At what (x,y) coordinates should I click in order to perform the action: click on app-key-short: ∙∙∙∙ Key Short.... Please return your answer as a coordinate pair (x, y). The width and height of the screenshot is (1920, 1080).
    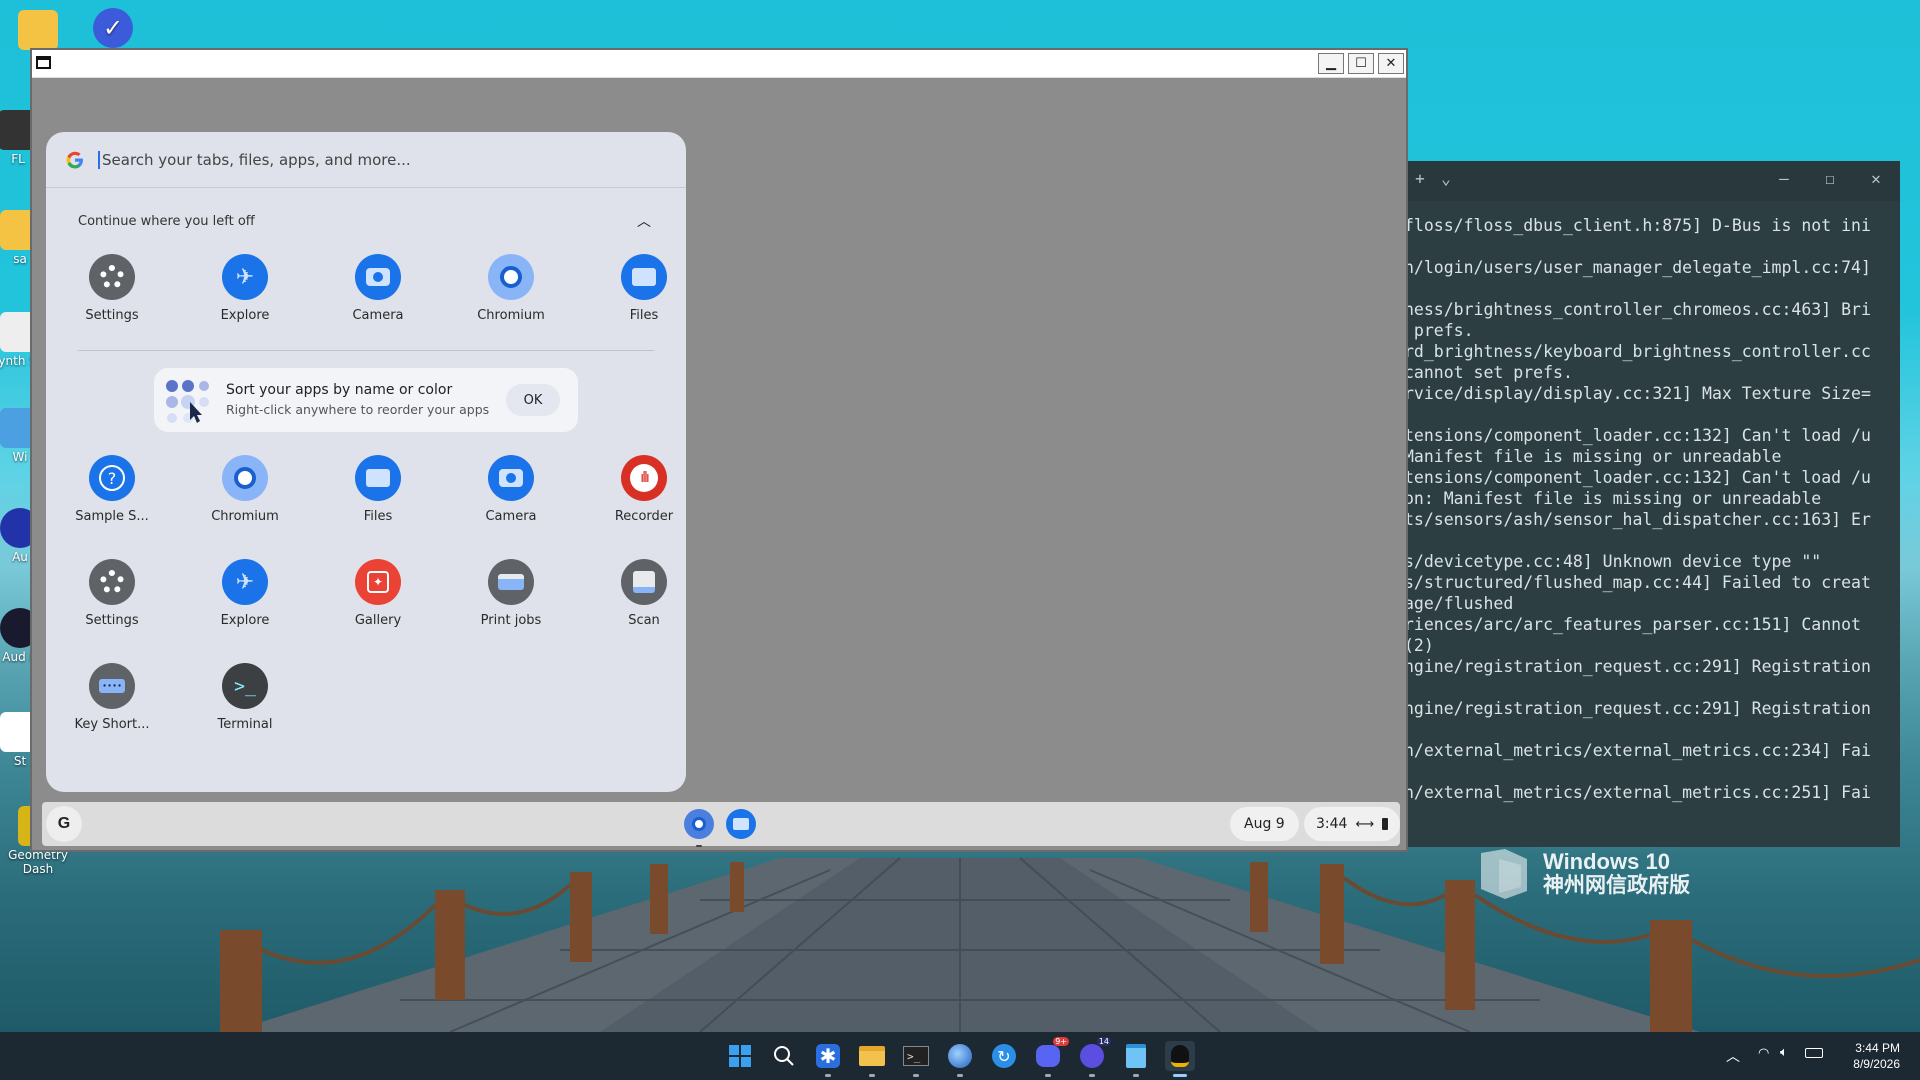
    Looking at the image, I should click on (112, 697).